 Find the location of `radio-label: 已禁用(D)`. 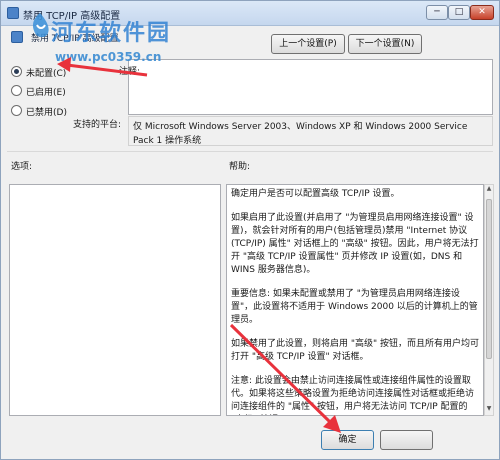

radio-label: 已禁用(D) is located at coordinates (46, 113).